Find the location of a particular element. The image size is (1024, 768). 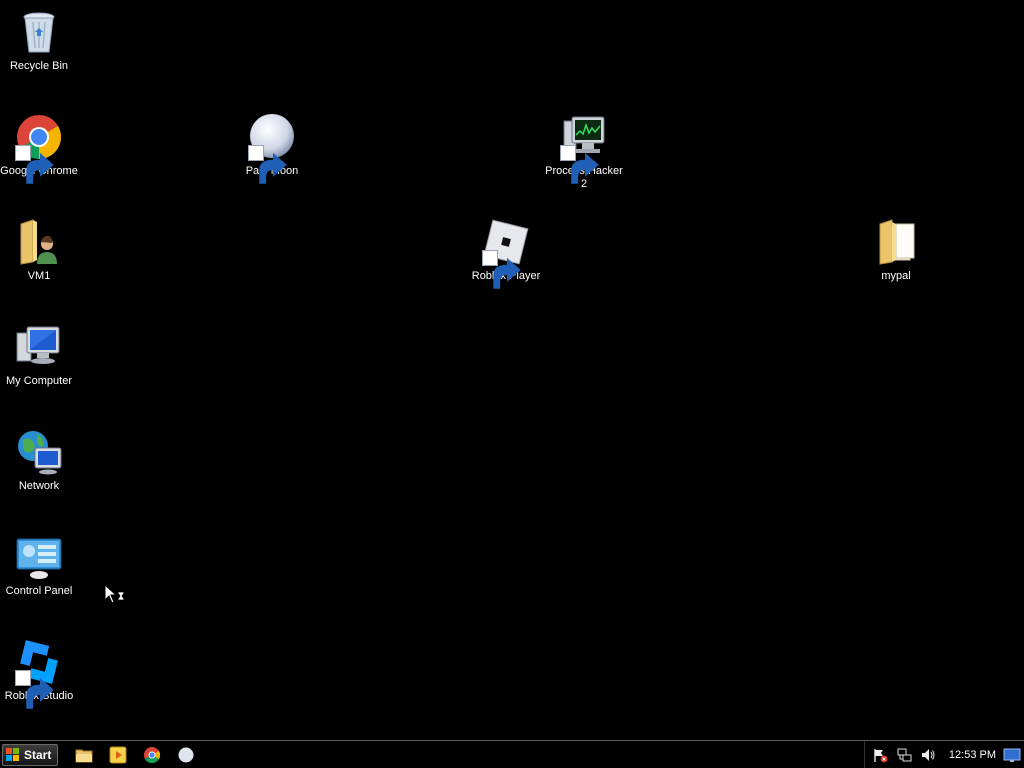

desktop-icon-pale-moon: Pale Moon is located at coordinates (272, 148).